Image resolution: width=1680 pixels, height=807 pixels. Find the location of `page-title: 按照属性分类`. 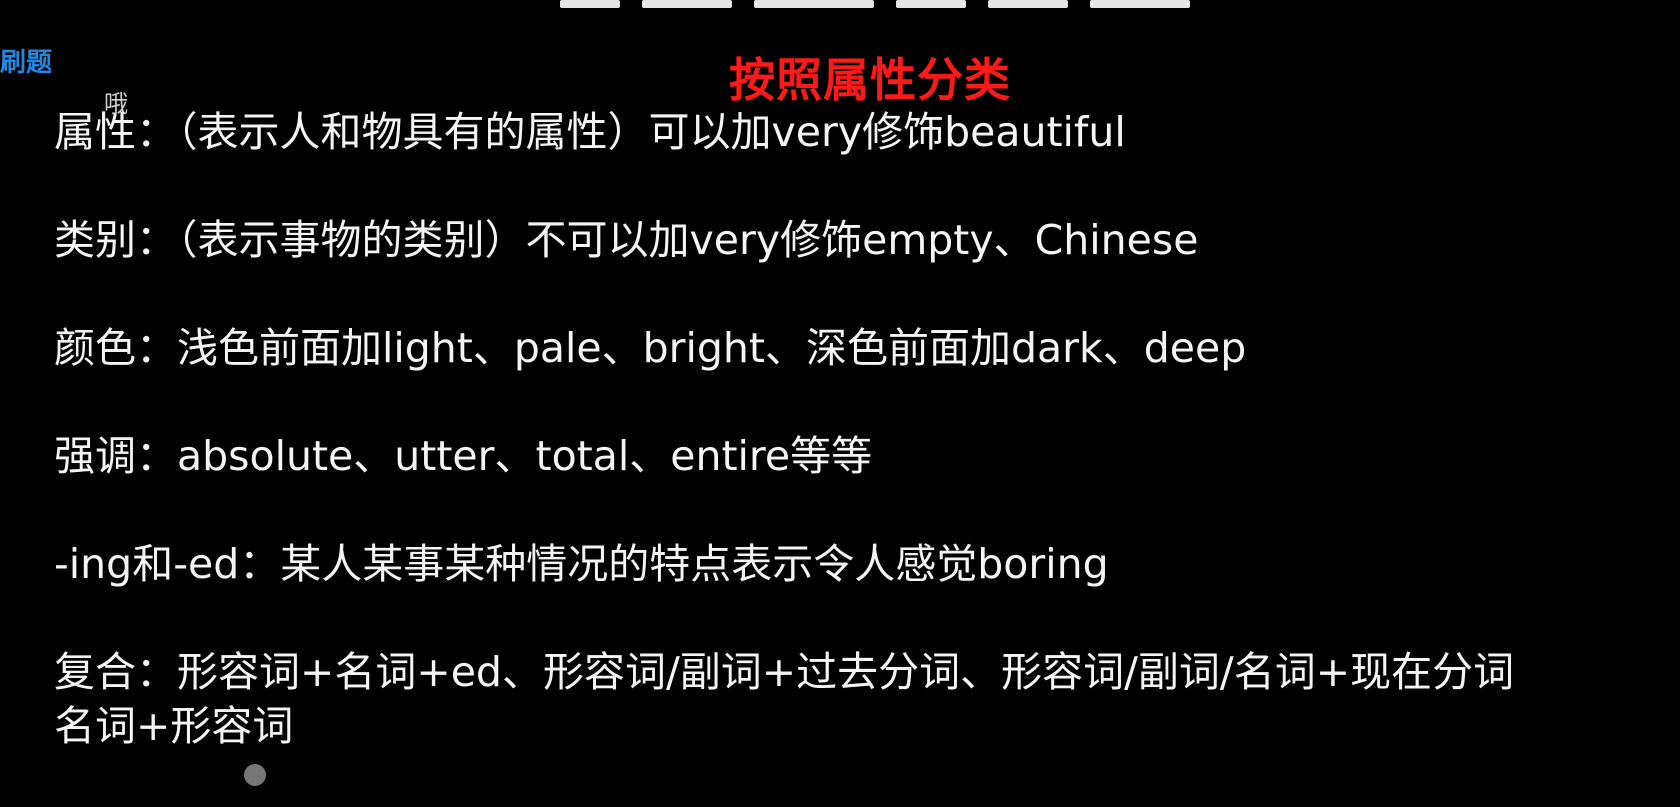

page-title: 按照属性分类 is located at coordinates (870, 80).